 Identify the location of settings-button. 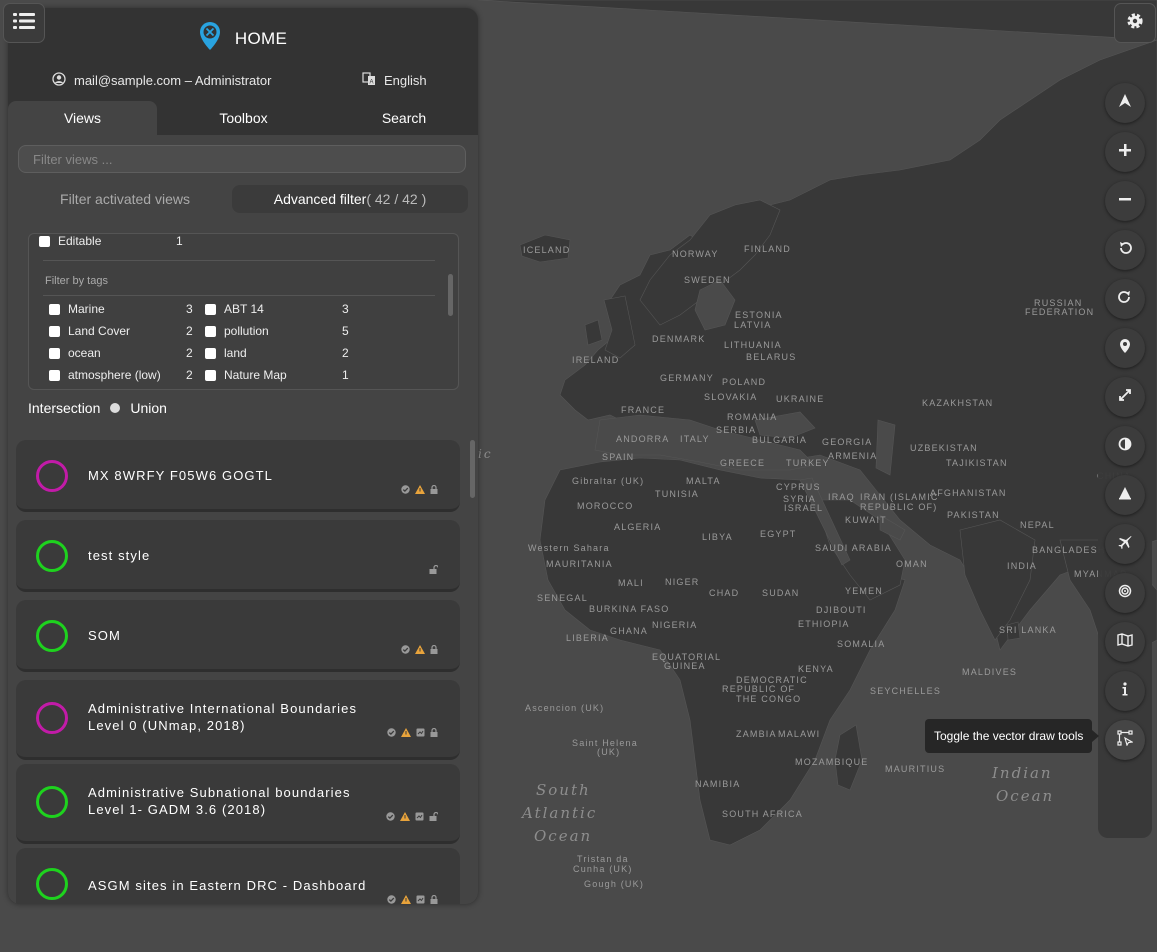
(1135, 23).